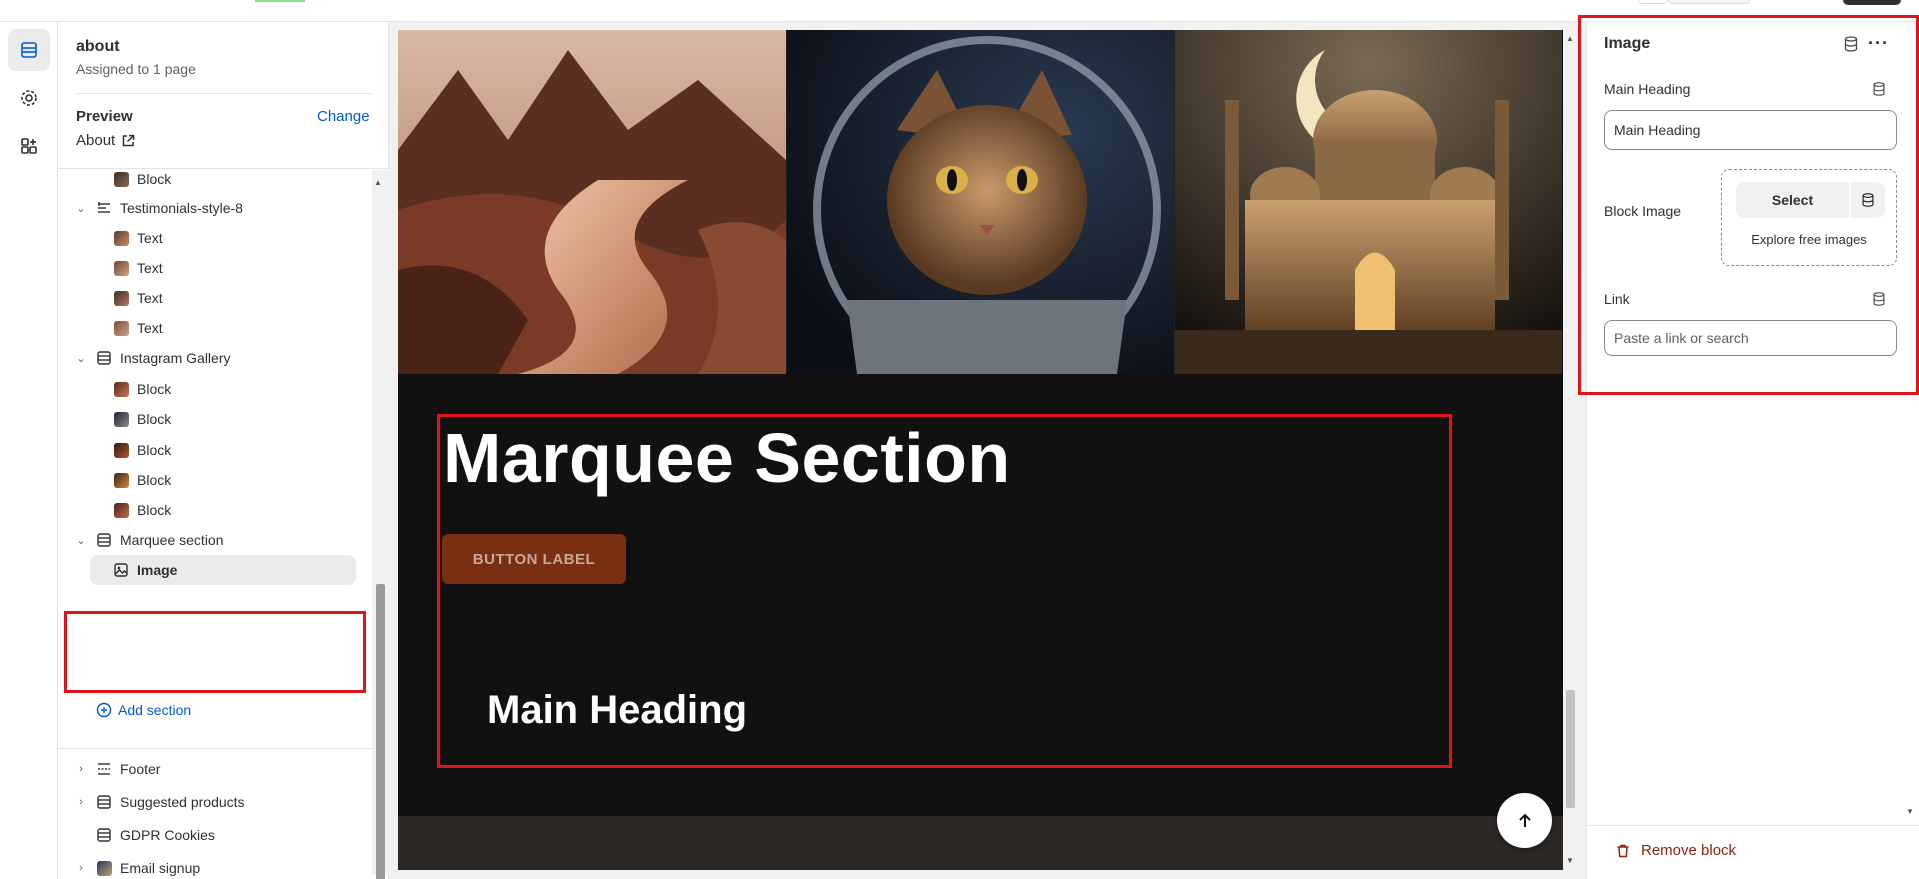 The height and width of the screenshot is (879, 1919). Describe the element at coordinates (175, 358) in the screenshot. I see `tree-section-label: Instagram Gallery` at that location.